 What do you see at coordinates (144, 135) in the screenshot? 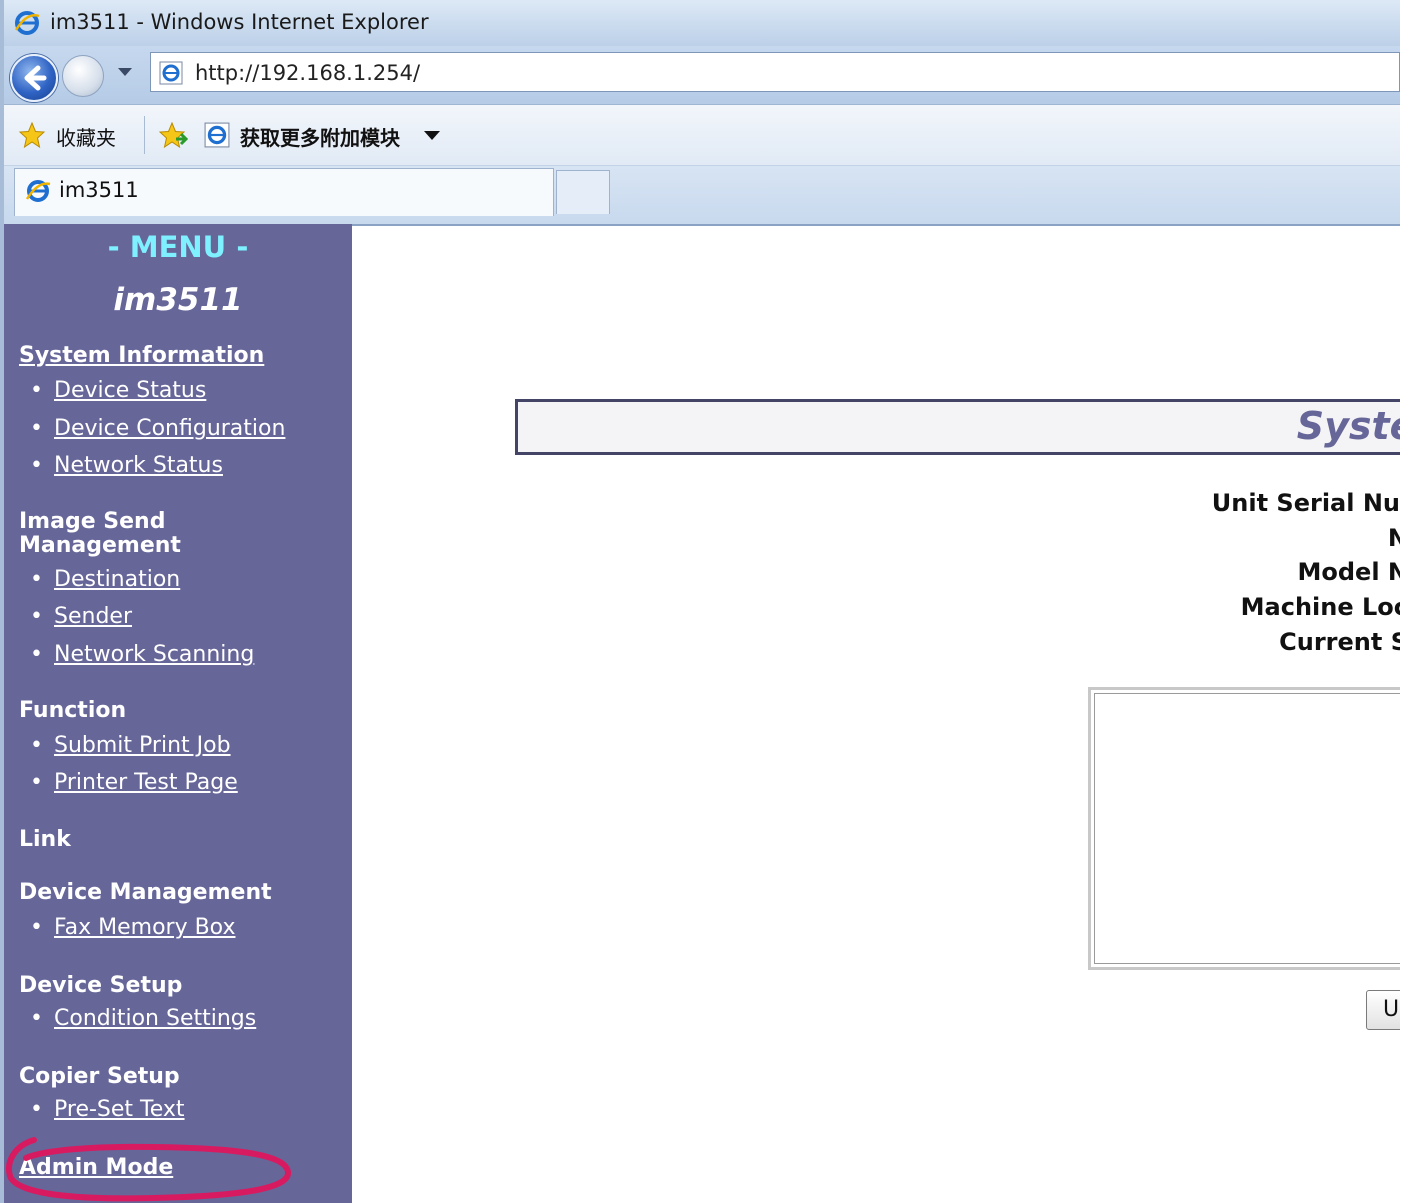
I see `favorites-separator` at bounding box center [144, 135].